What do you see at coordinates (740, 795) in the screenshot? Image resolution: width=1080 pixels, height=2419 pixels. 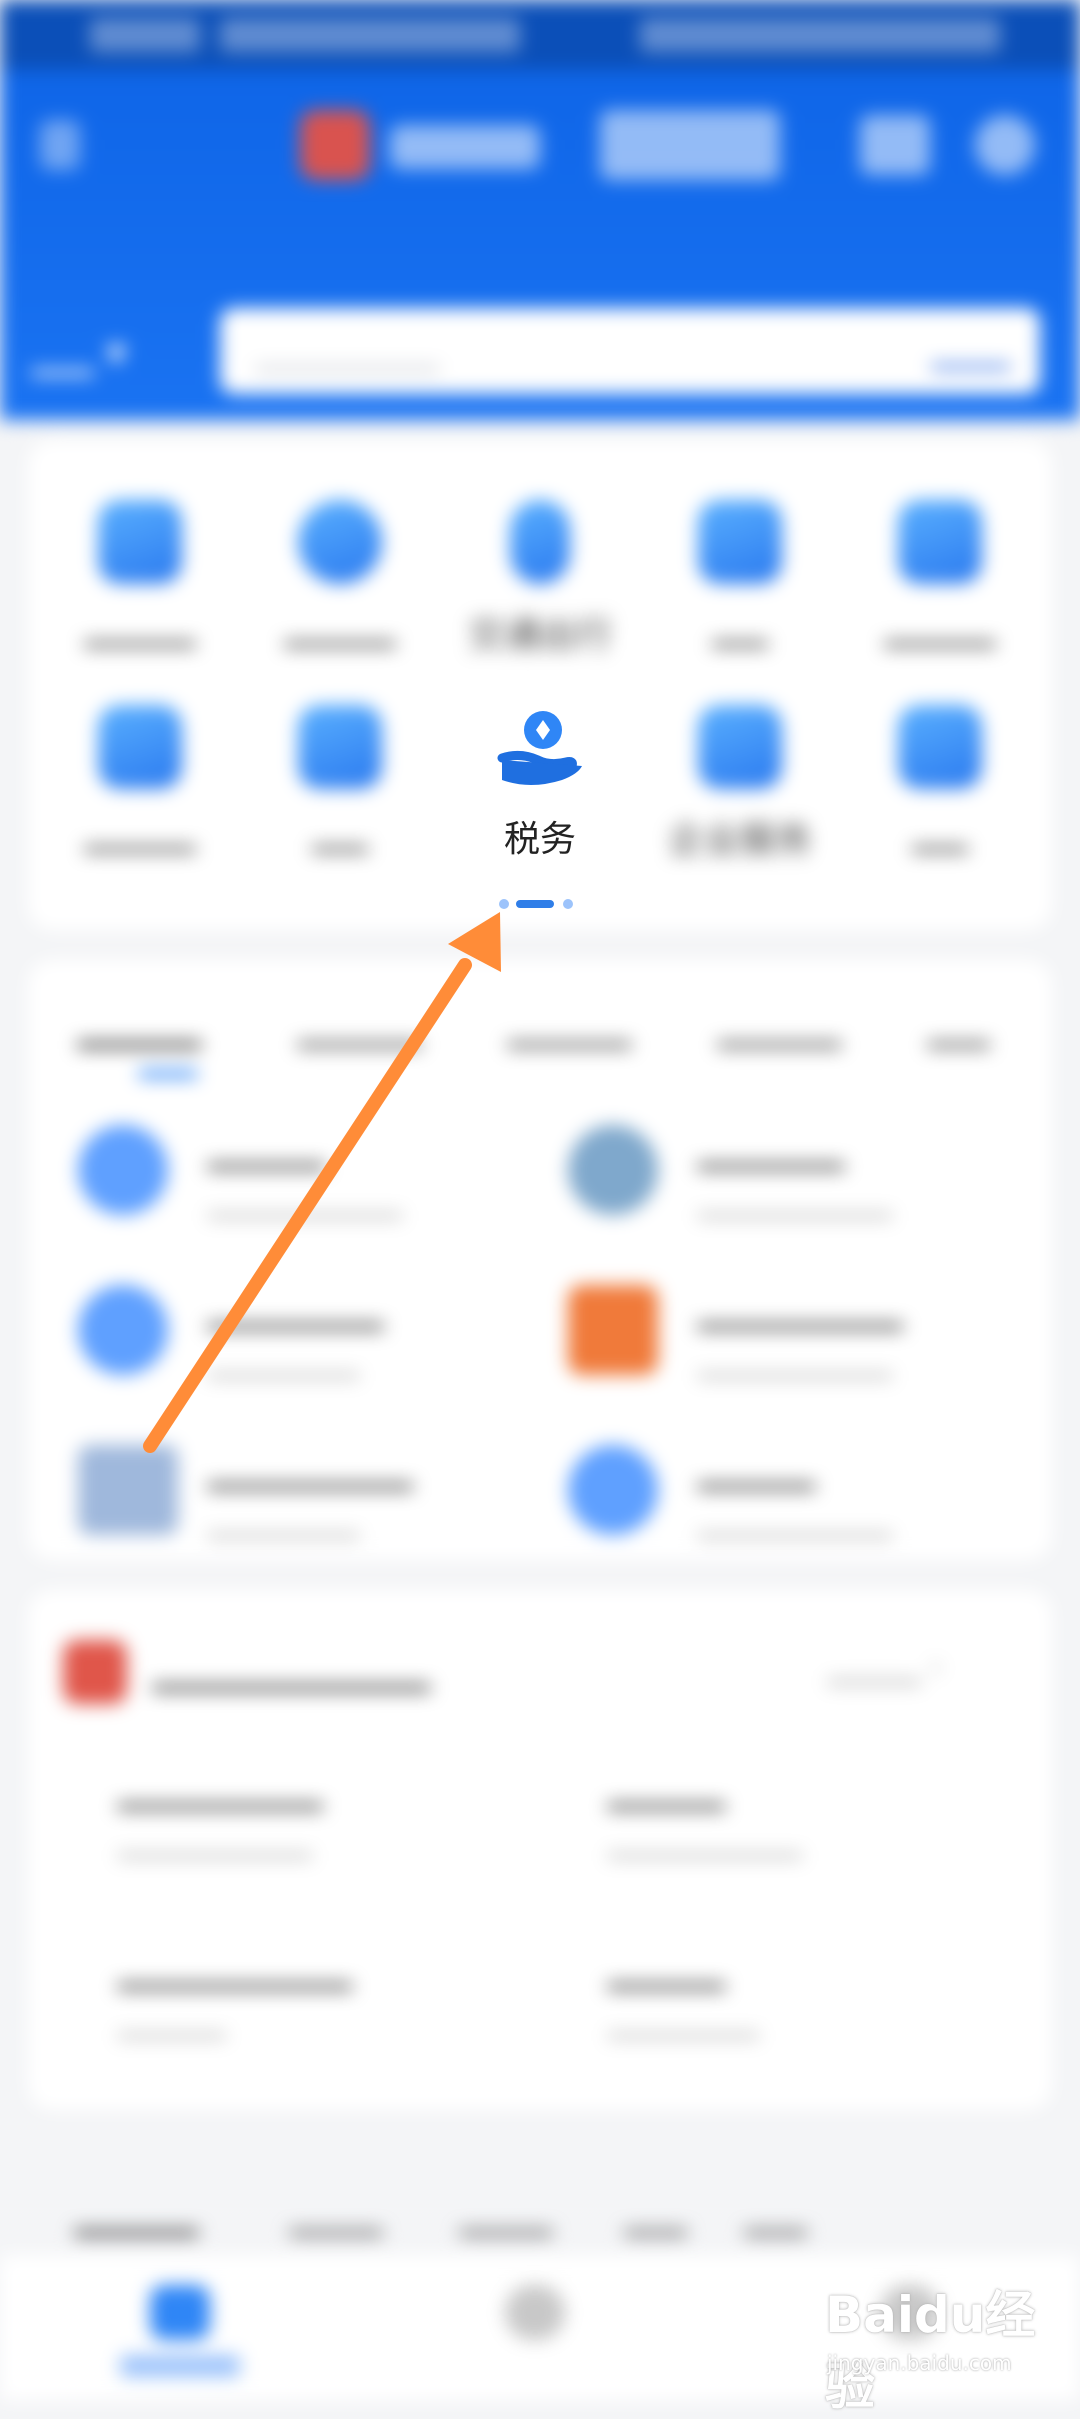 I see `grid-item-enterprise: 企业服务` at bounding box center [740, 795].